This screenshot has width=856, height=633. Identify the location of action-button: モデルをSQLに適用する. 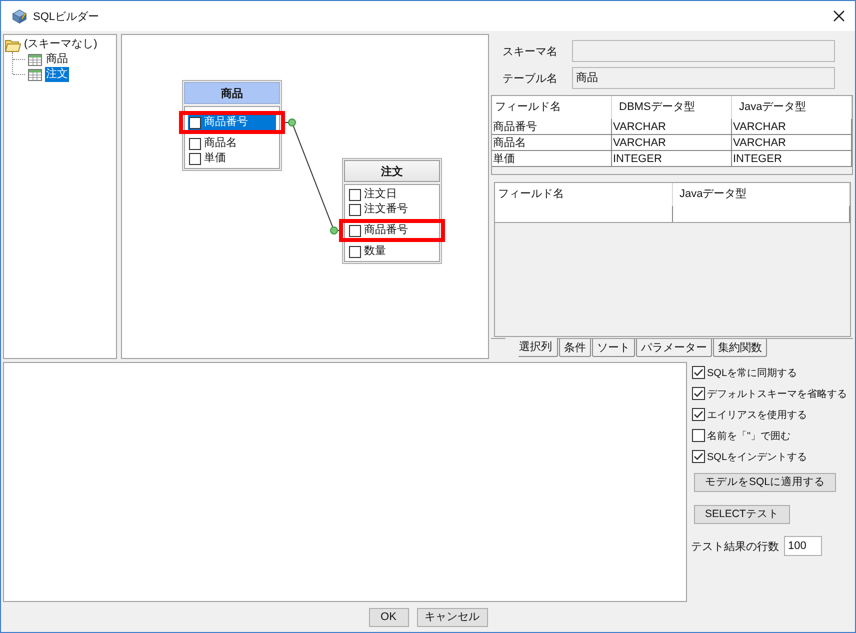
(765, 482).